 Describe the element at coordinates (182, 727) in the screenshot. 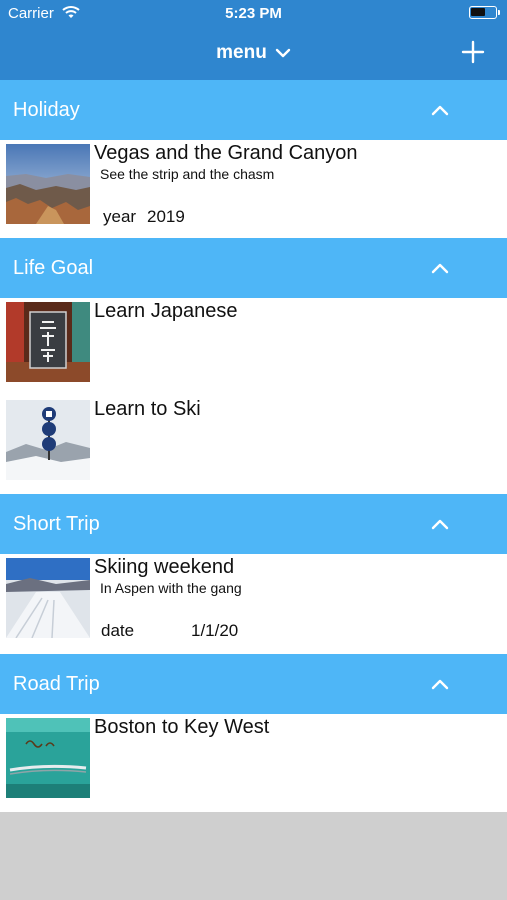

I see `item-title: Boston to Key West` at that location.